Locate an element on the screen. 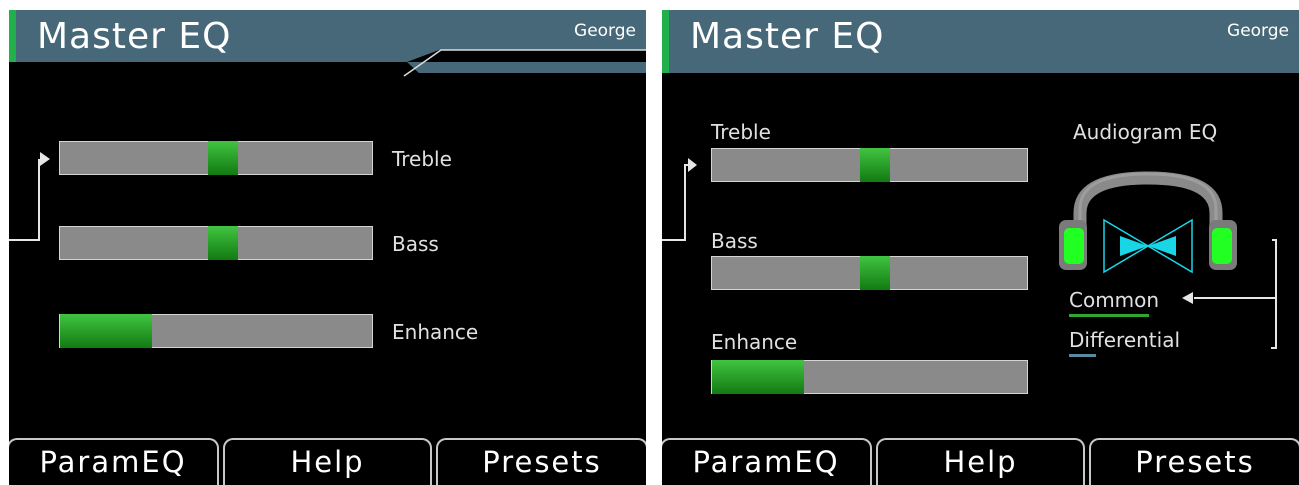 The image size is (1299, 485). page-title: Master EQ is located at coordinates (787, 36).